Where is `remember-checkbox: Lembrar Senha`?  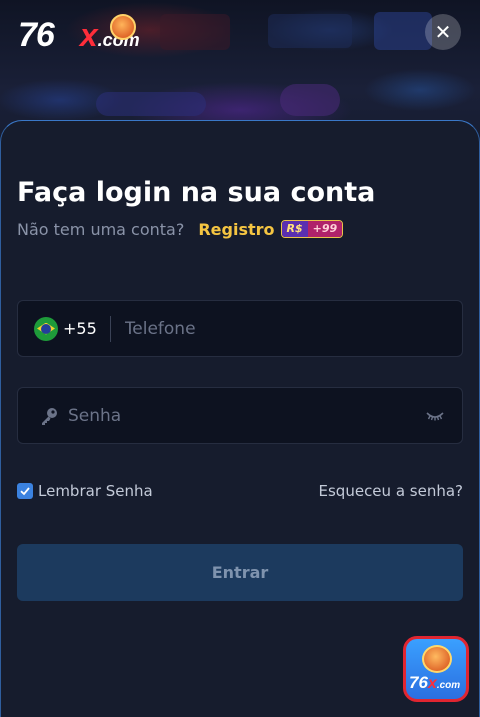 remember-checkbox: Lembrar Senha is located at coordinates (85, 491).